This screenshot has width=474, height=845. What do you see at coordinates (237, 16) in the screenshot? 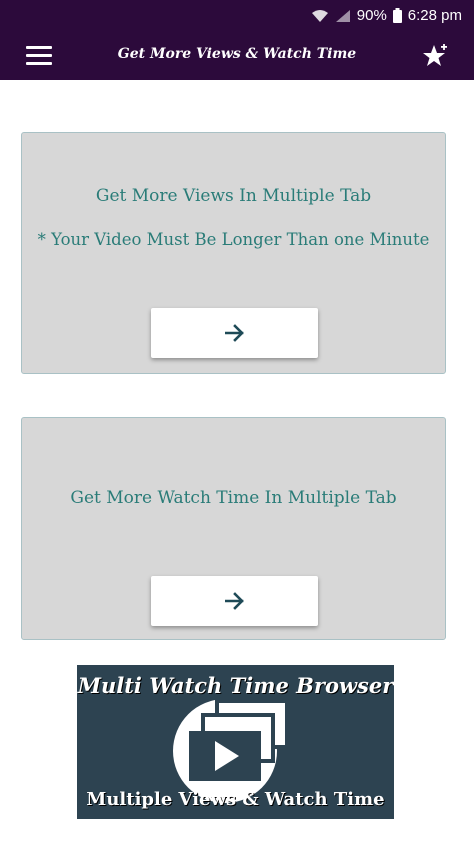
I see `status-bar: 90% 6:28 pm` at bounding box center [237, 16].